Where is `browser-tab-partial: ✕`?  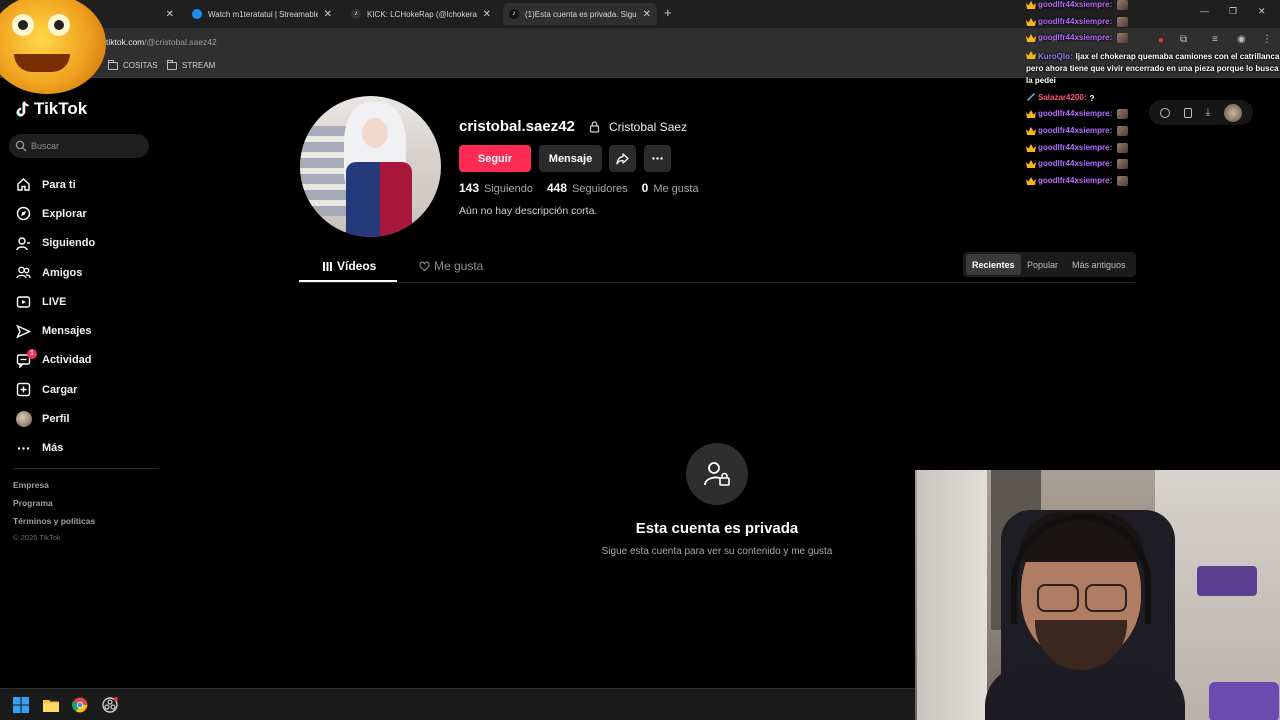 browser-tab-partial: ✕ is located at coordinates (142, 14).